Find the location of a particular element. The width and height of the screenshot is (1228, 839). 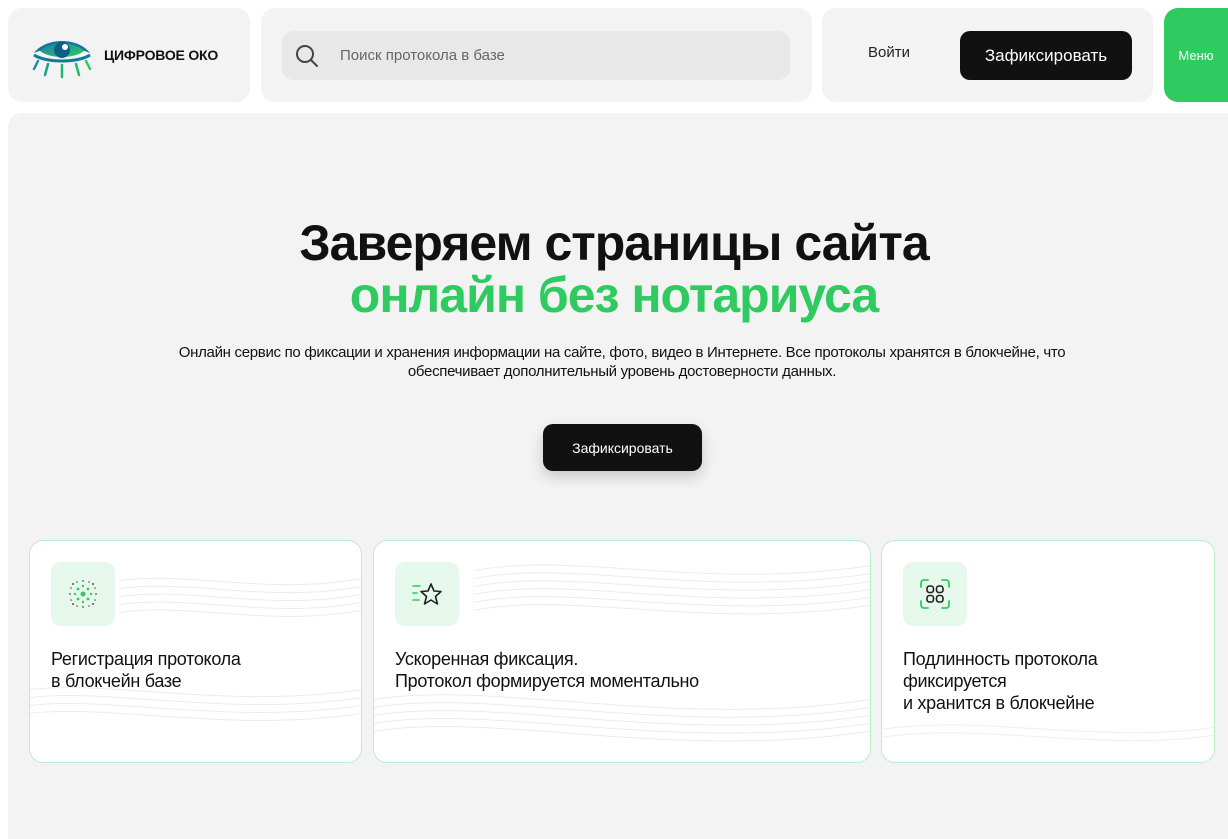

scan-frame-icon is located at coordinates (935, 594).